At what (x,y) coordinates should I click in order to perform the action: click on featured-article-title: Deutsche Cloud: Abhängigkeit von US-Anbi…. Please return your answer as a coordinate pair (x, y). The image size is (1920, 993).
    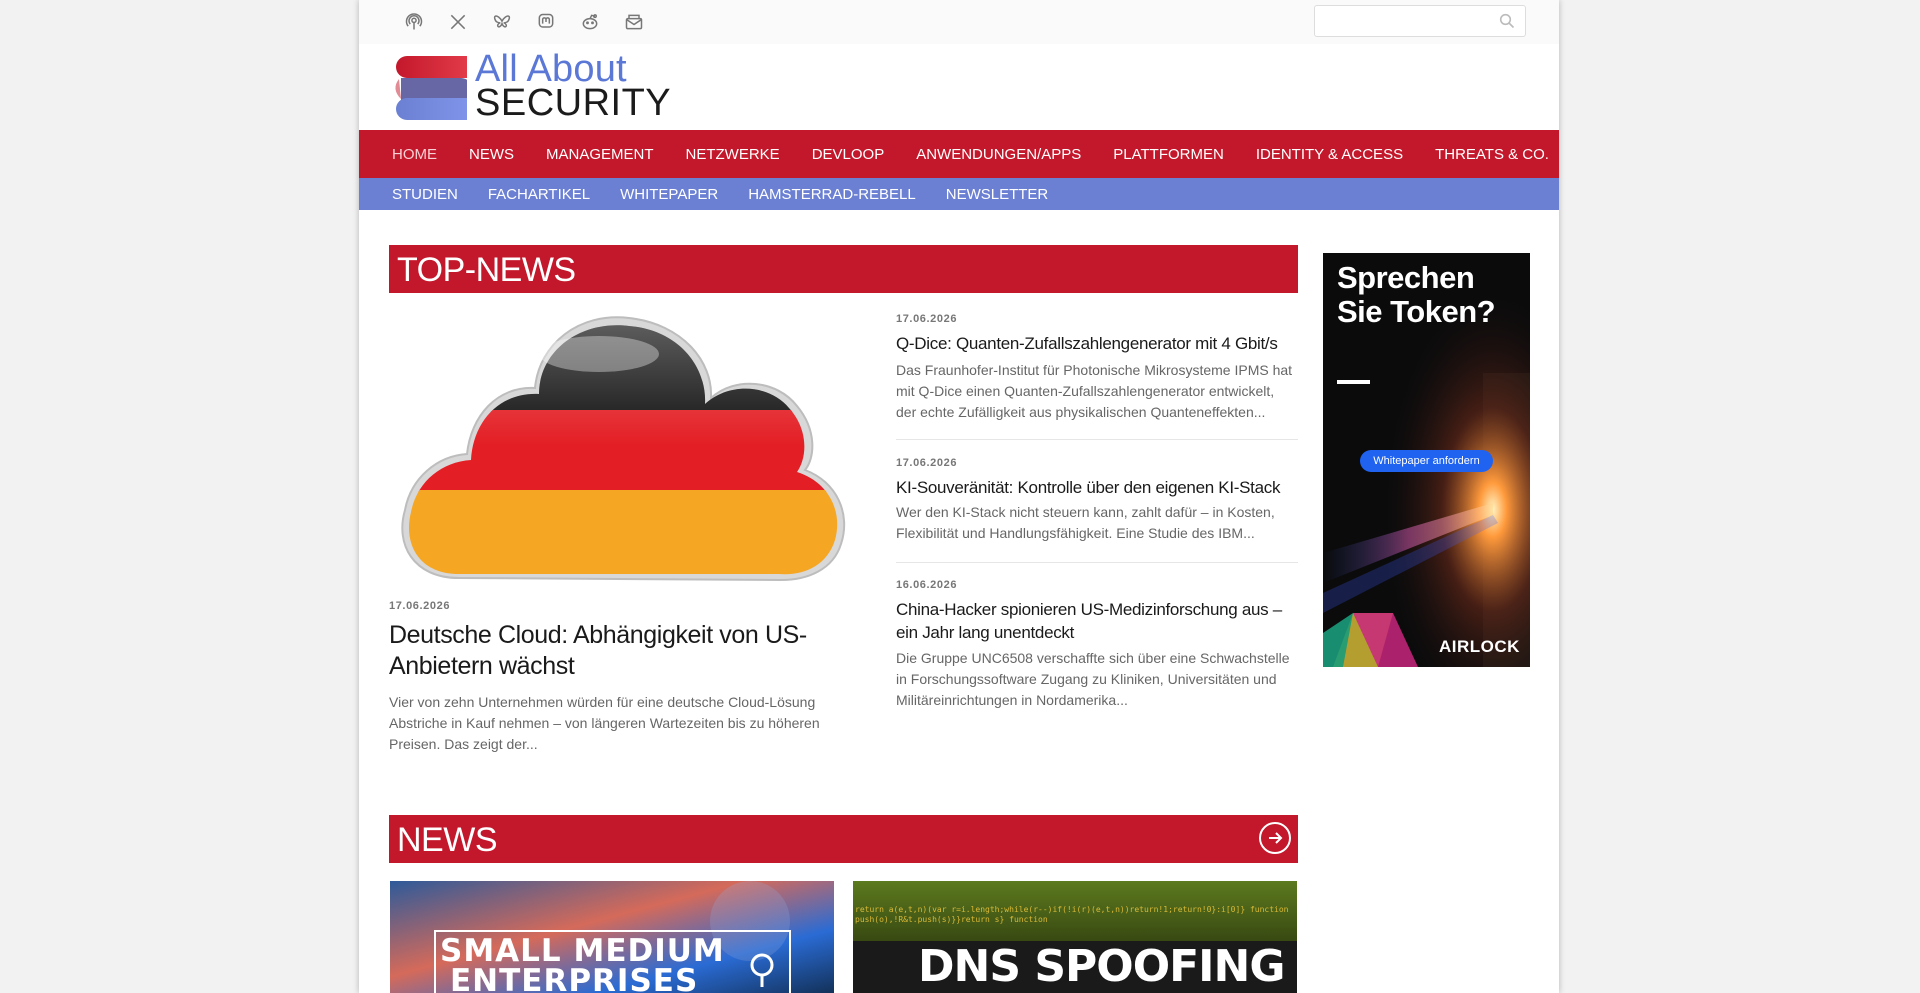
    Looking at the image, I should click on (604, 651).